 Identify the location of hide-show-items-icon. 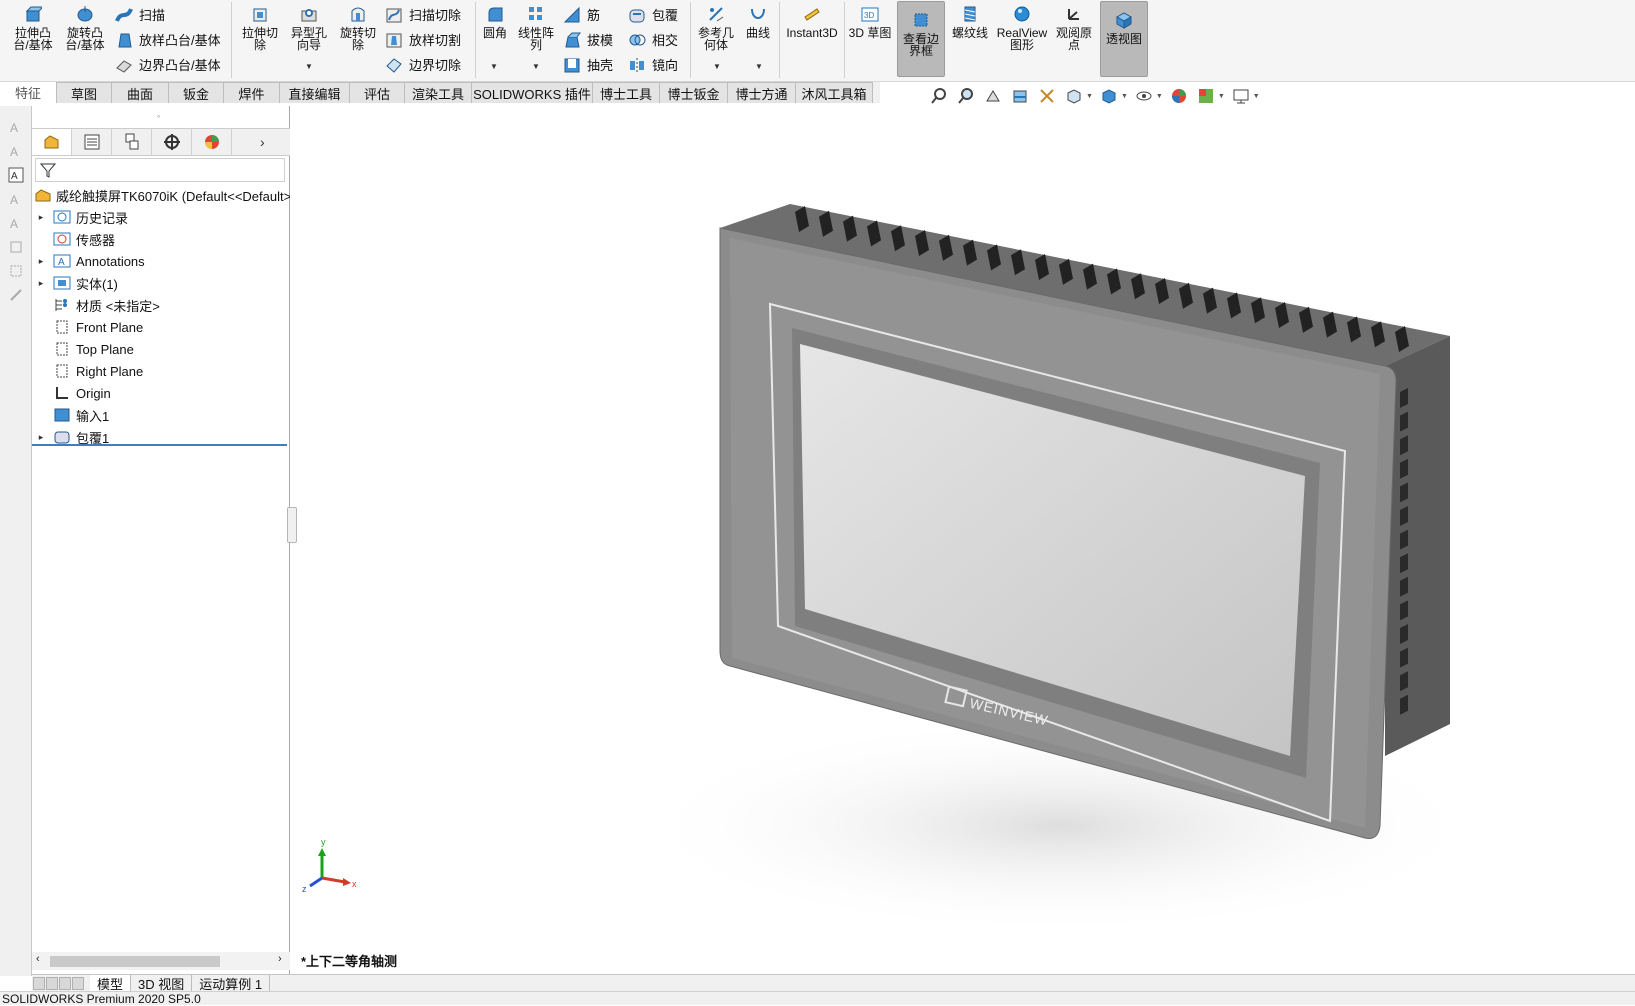
(1144, 96).